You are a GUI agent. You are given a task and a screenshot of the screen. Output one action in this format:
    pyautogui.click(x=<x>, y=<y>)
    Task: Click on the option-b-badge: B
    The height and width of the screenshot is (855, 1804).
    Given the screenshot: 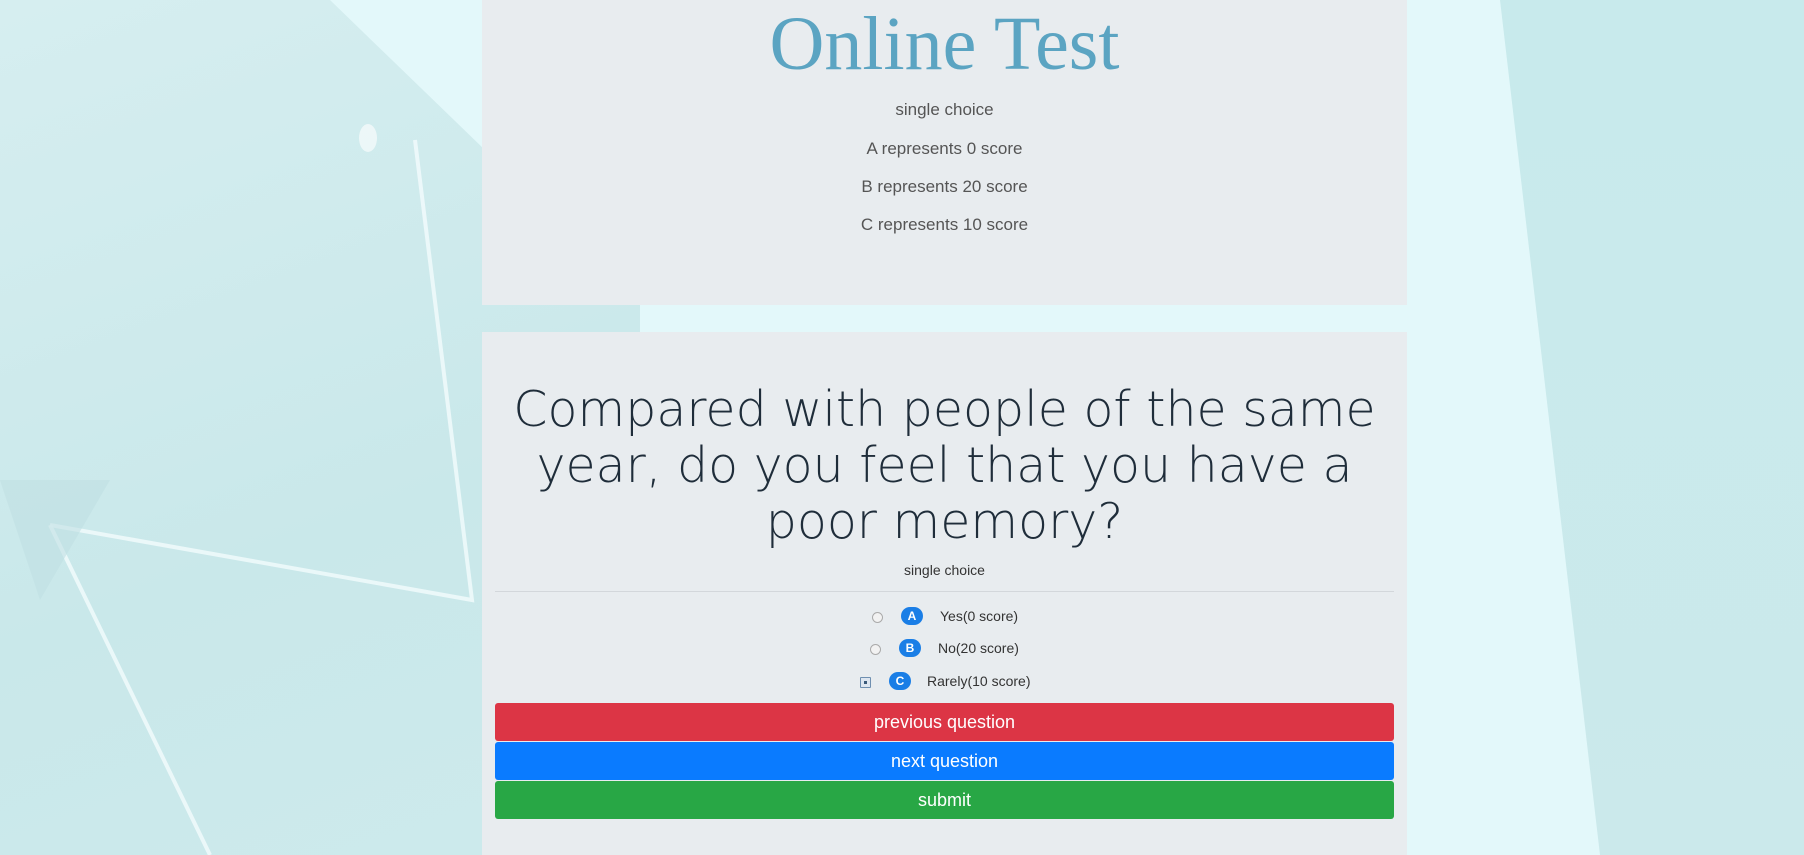 What is the action you would take?
    pyautogui.click(x=910, y=648)
    